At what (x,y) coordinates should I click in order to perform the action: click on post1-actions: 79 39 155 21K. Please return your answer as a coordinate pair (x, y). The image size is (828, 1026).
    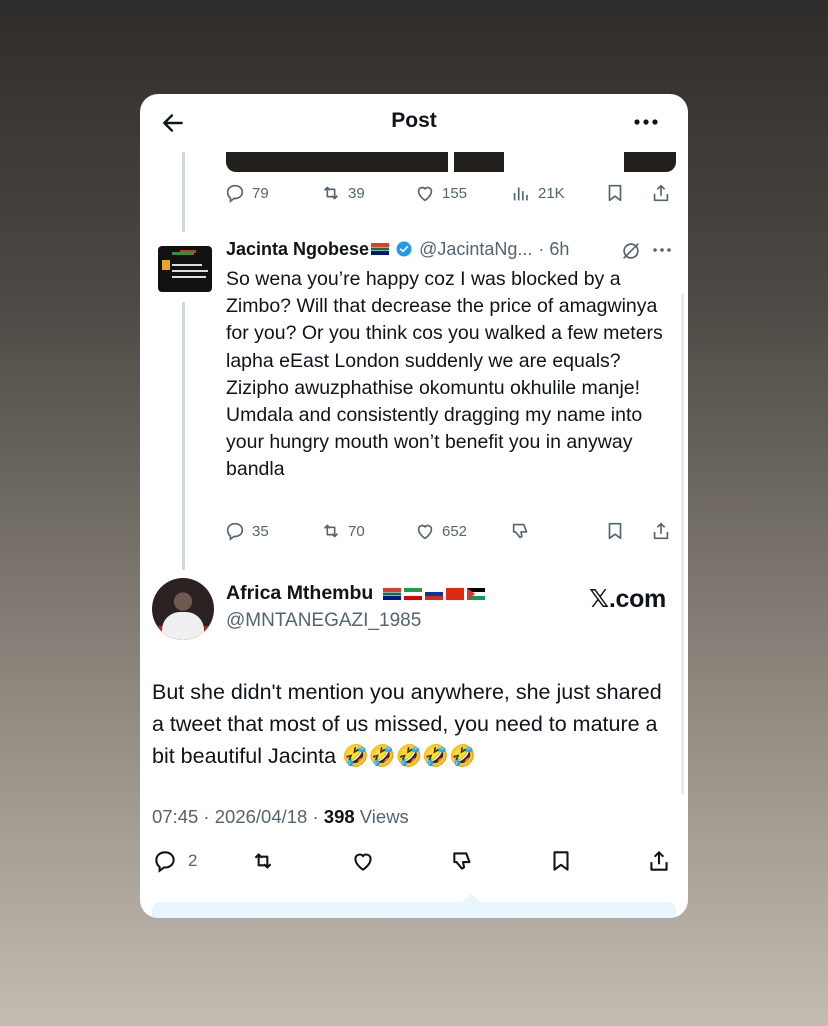
    Looking at the image, I should click on (450, 194).